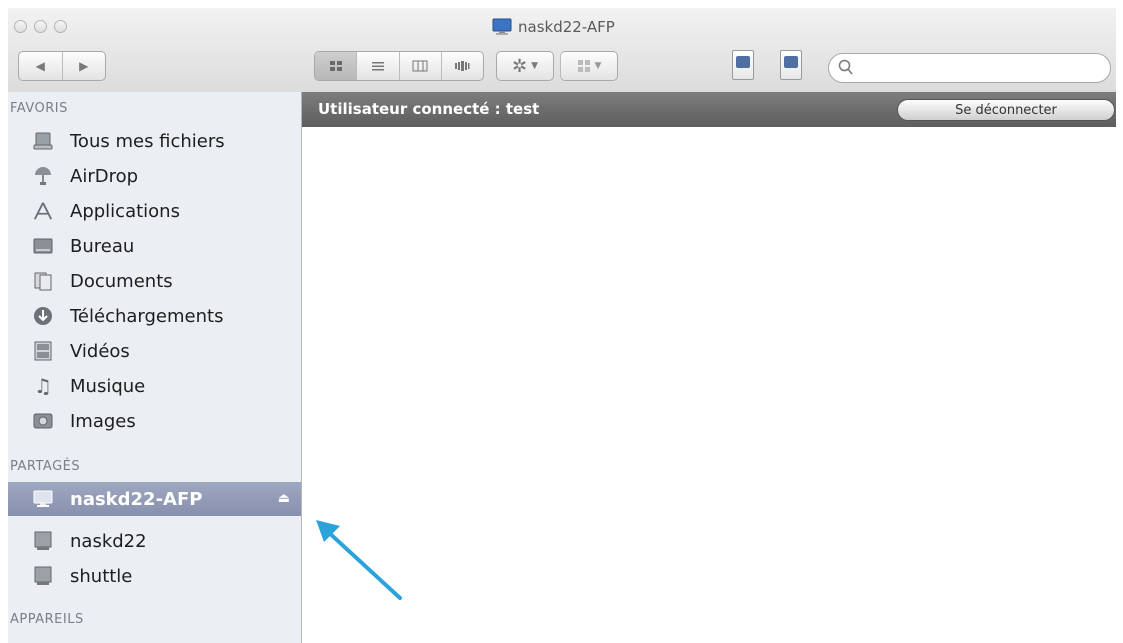  I want to click on downloads-icon, so click(43, 316).